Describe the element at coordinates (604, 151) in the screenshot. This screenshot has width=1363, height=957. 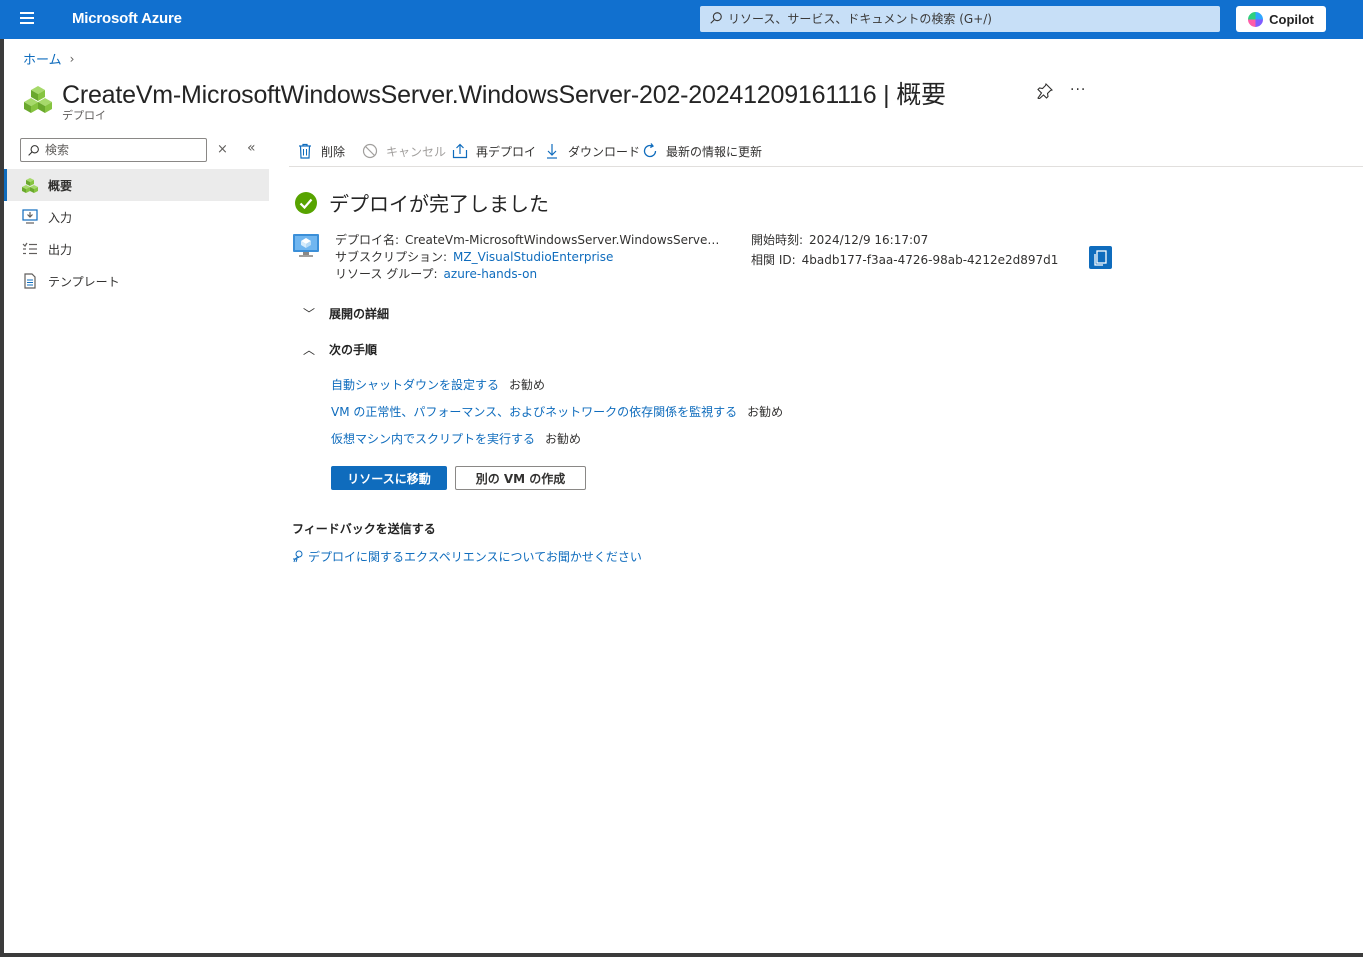
I see `download-label: ダウンロード` at that location.